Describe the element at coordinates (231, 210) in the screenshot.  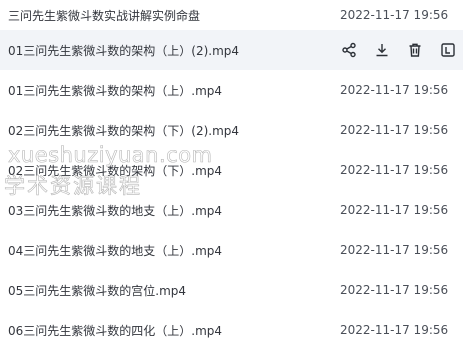
I see `file-row: 03三问先生紫微斗数的地支（上）.mp4 2022-11-17 19:56` at that location.